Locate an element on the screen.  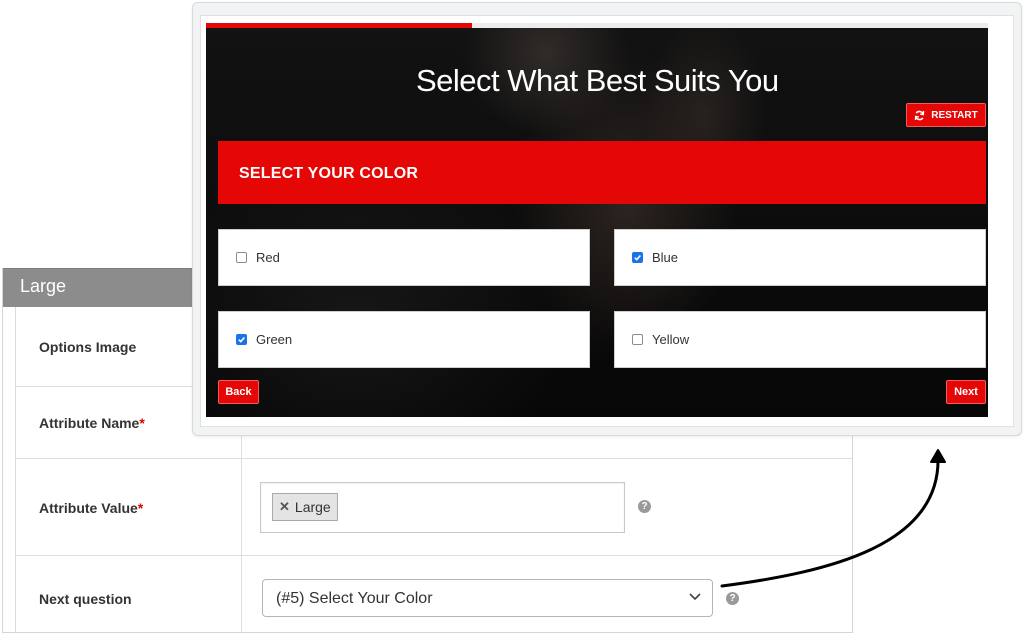
back-button: Back is located at coordinates (238, 392).